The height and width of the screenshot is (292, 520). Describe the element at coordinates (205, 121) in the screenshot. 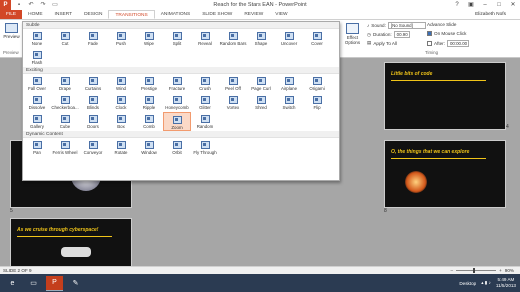

I see `transition-random: Random` at that location.